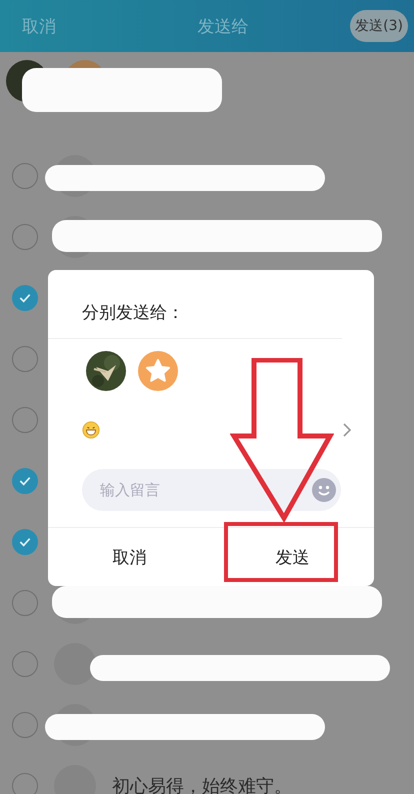 Image resolution: width=414 pixels, height=794 pixels. Describe the element at coordinates (223, 27) in the screenshot. I see `page-title: 发送给` at that location.